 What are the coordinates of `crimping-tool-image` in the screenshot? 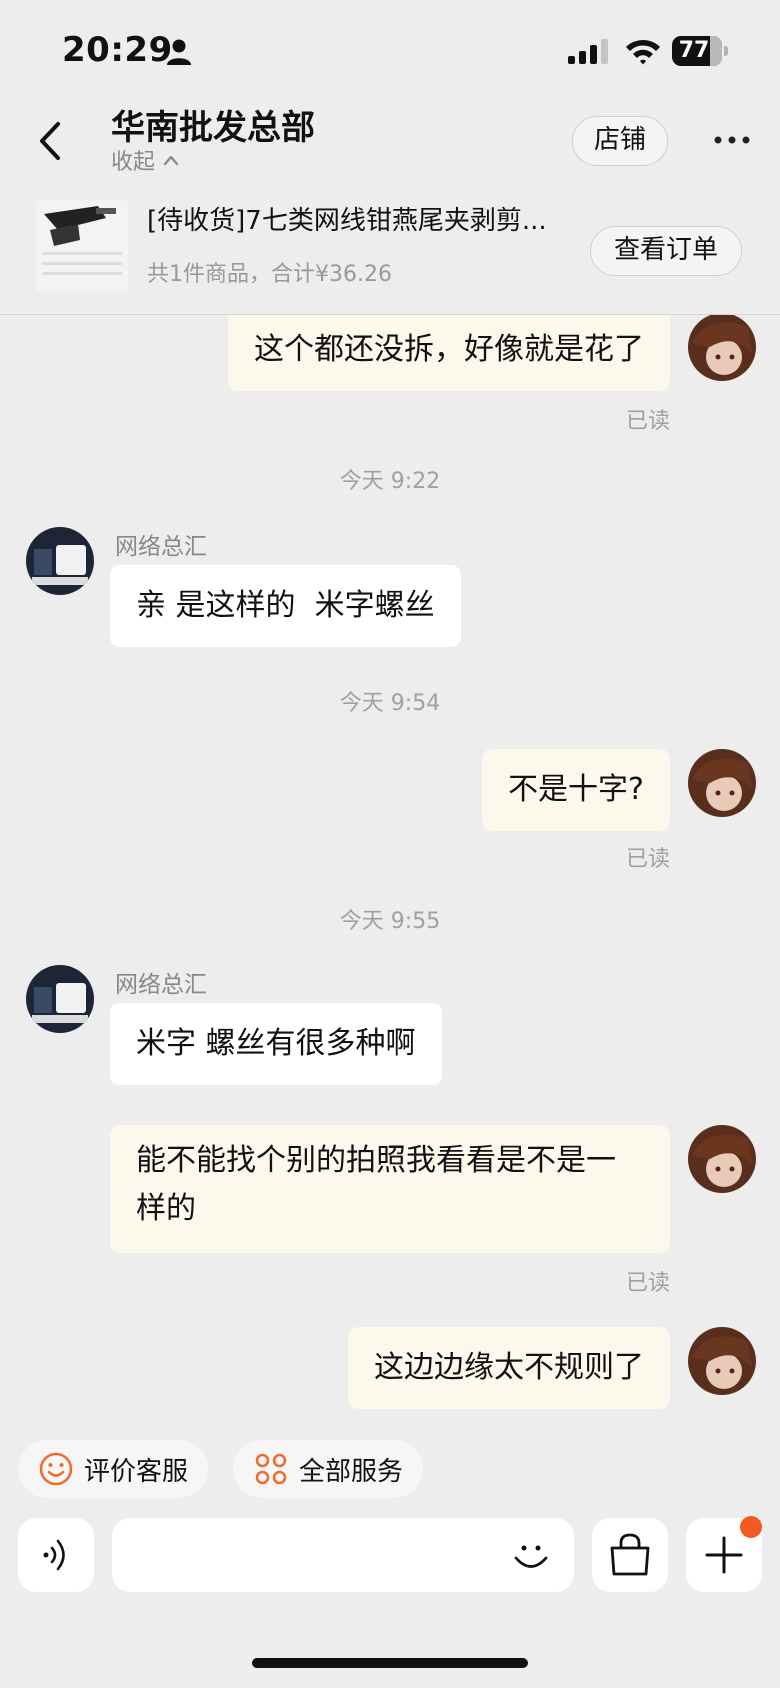 It's located at (82, 246).